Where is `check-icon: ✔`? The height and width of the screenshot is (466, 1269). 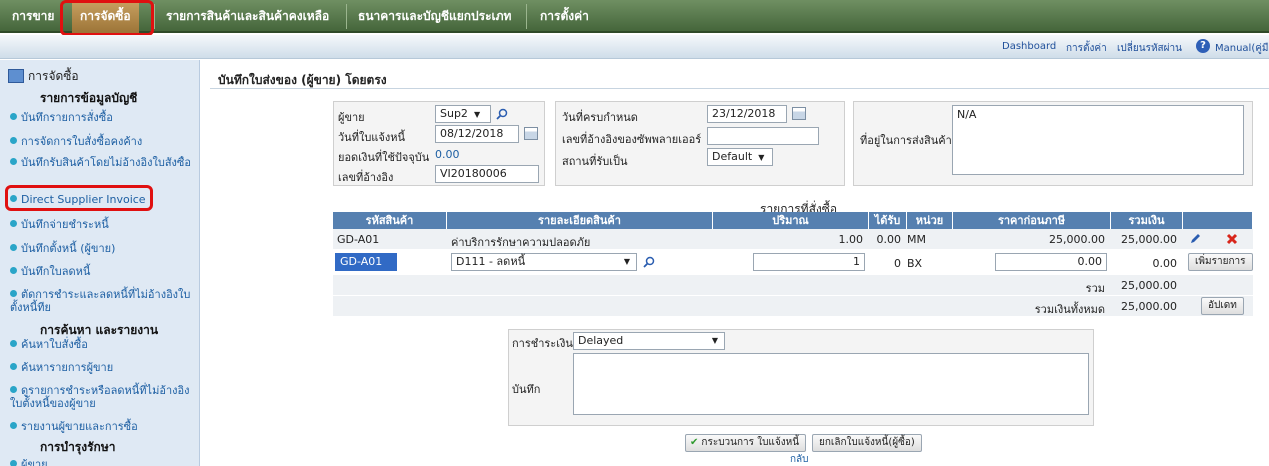 check-icon: ✔ is located at coordinates (694, 442).